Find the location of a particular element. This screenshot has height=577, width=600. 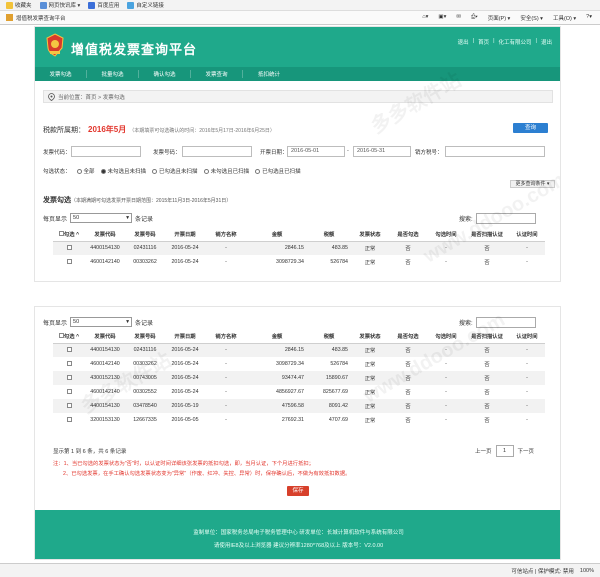

nav-invoice-query: 发票查询 is located at coordinates (217, 74).